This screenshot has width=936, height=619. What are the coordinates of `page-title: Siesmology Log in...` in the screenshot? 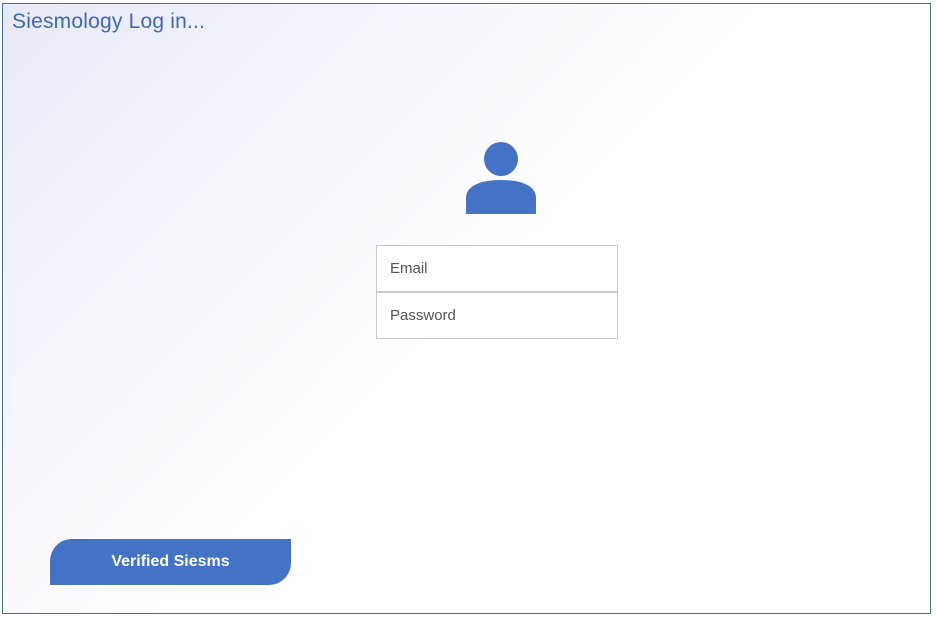 It's located at (109, 21).